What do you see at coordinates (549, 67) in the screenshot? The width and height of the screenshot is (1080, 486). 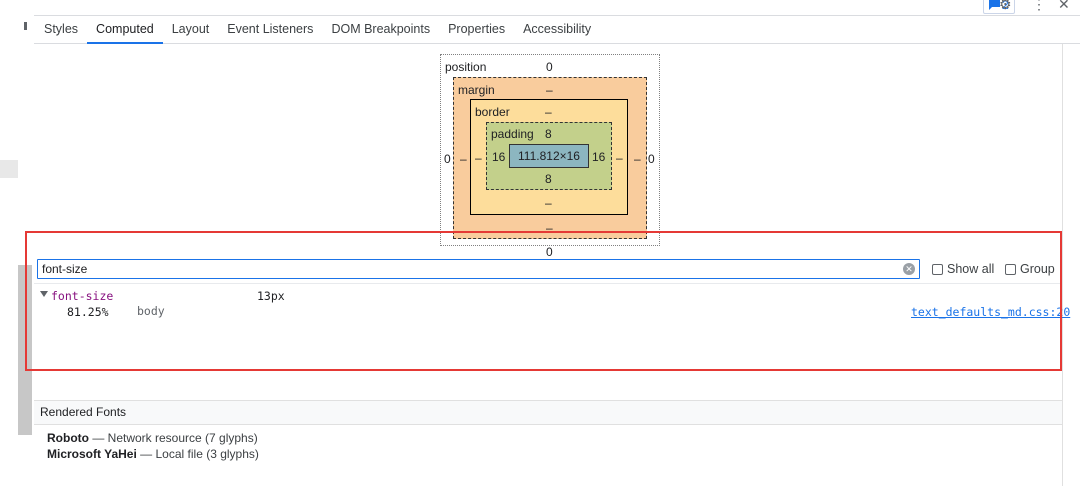 I see `position-top: 0` at bounding box center [549, 67].